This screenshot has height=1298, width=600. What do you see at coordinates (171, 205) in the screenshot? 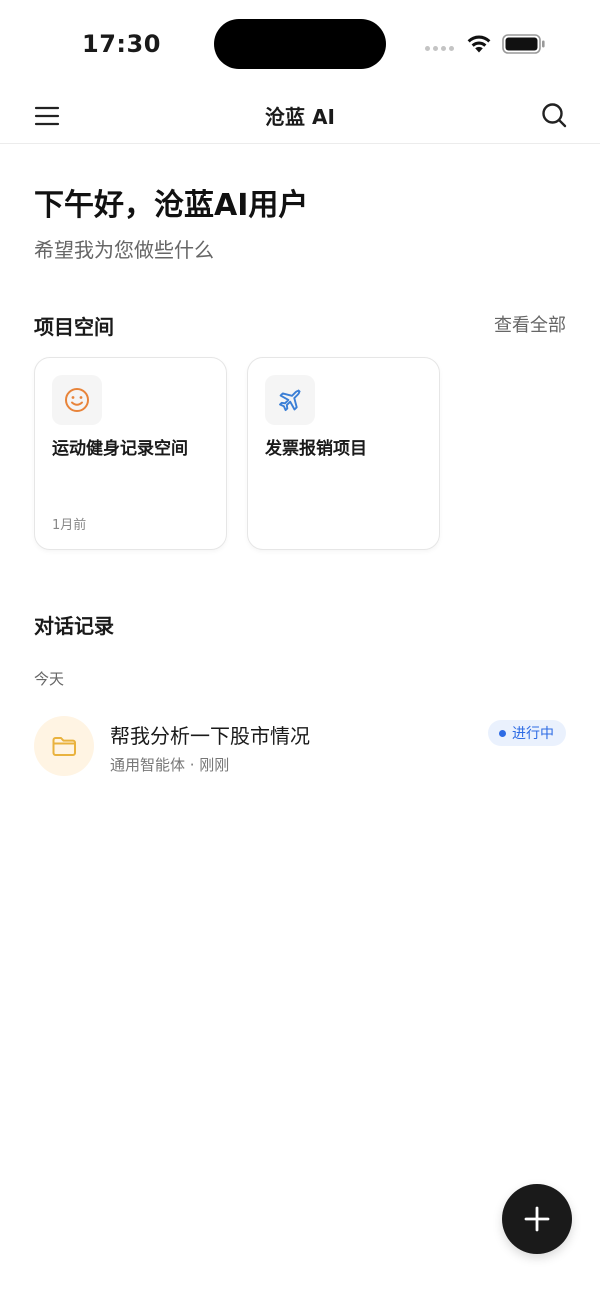
I see `greeting-title: 下午好，沧蓝AI用户` at bounding box center [171, 205].